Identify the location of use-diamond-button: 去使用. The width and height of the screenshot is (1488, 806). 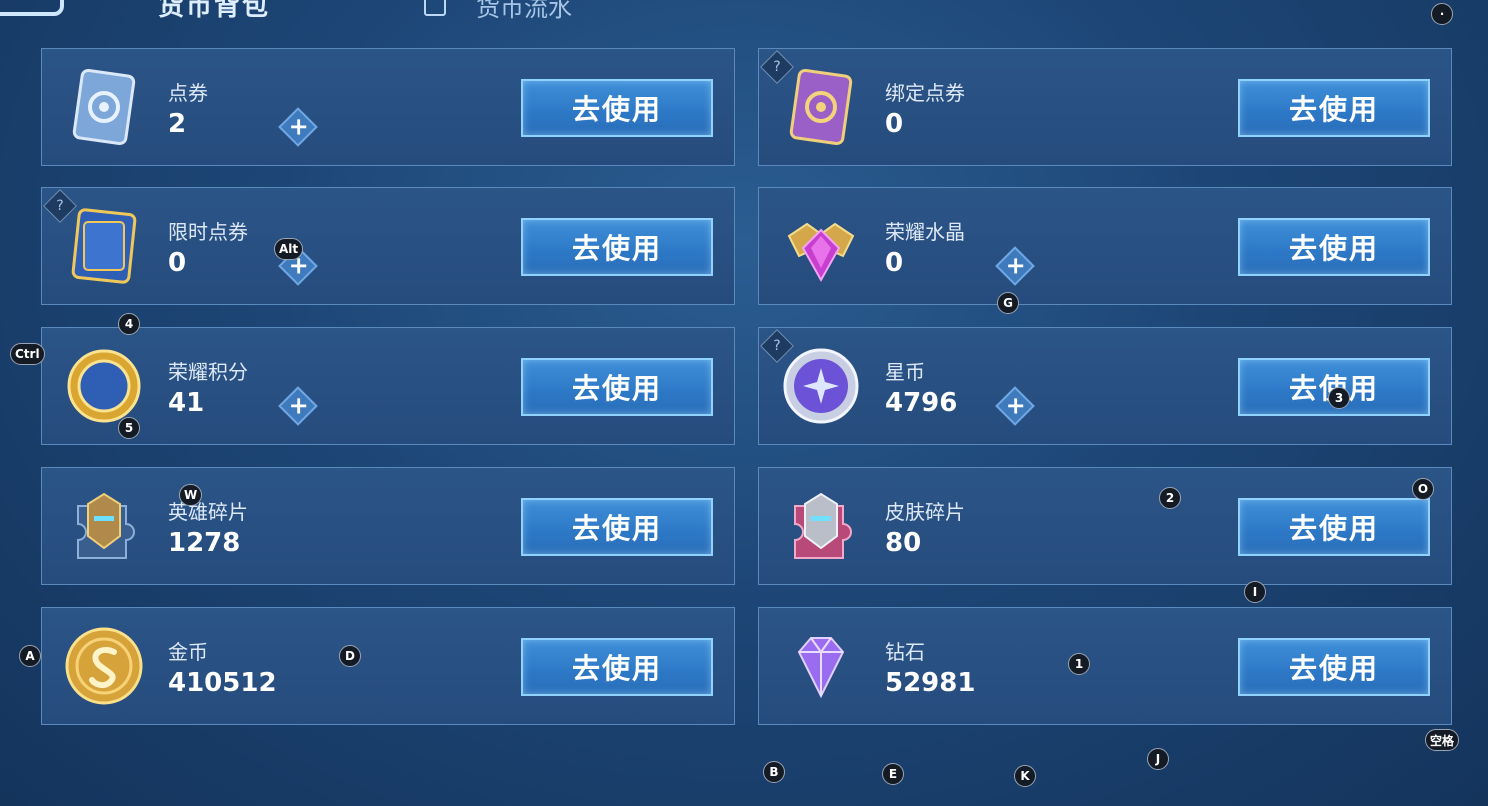
(1334, 667).